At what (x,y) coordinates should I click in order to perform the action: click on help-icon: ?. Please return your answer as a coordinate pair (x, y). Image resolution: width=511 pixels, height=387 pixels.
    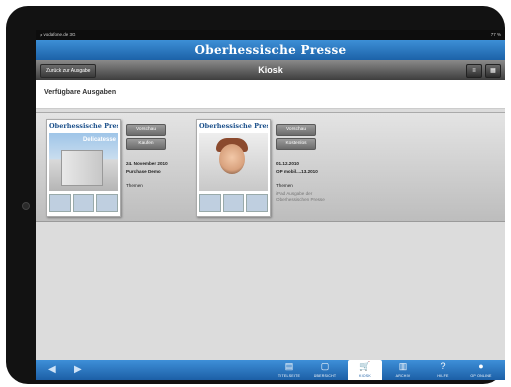
    Looking at the image, I should click on (443, 366).